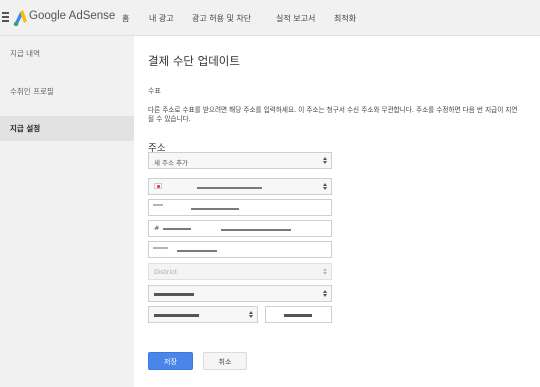  Describe the element at coordinates (229, 188) in the screenshot. I see `redacted-country` at that location.